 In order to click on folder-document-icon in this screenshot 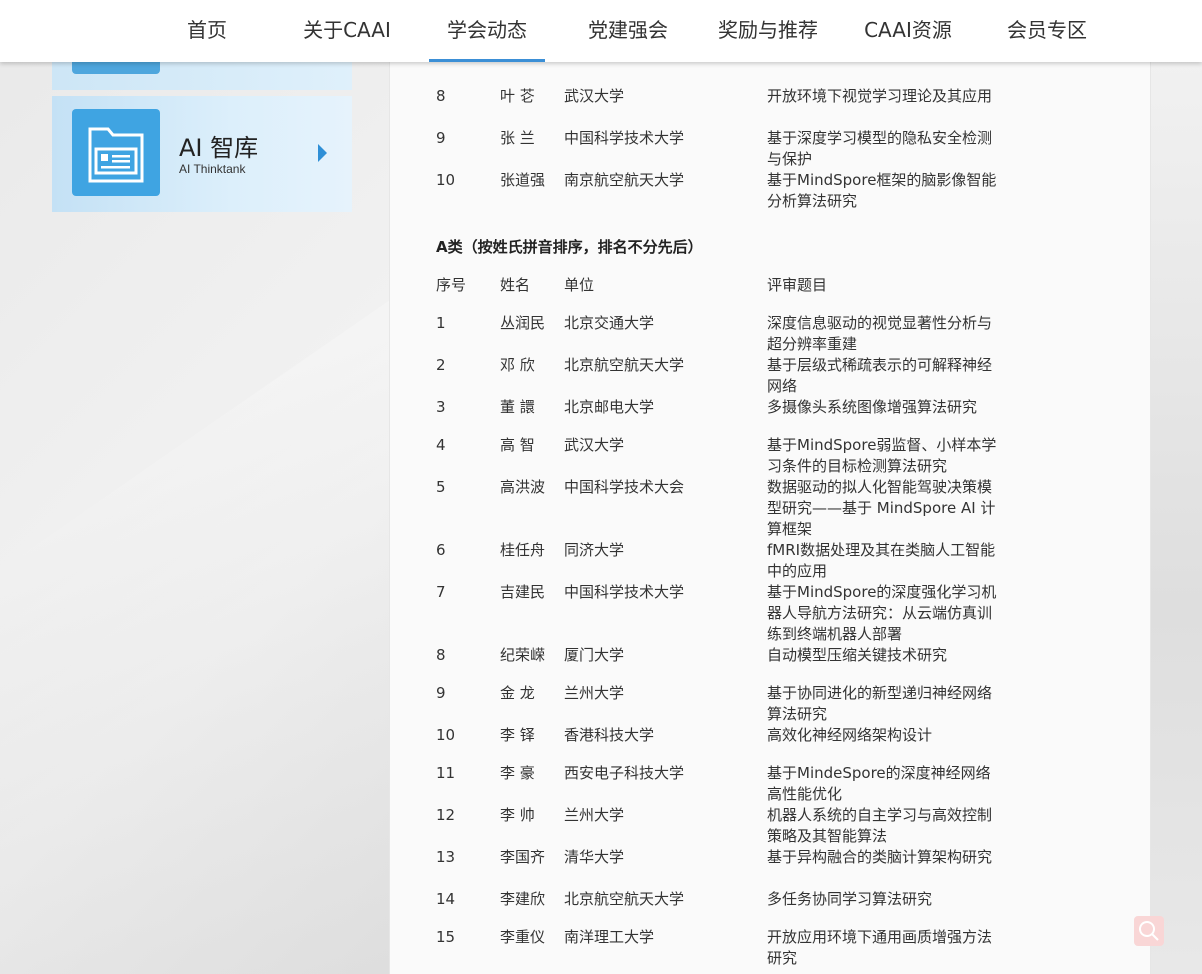, I will do `click(116, 152)`.